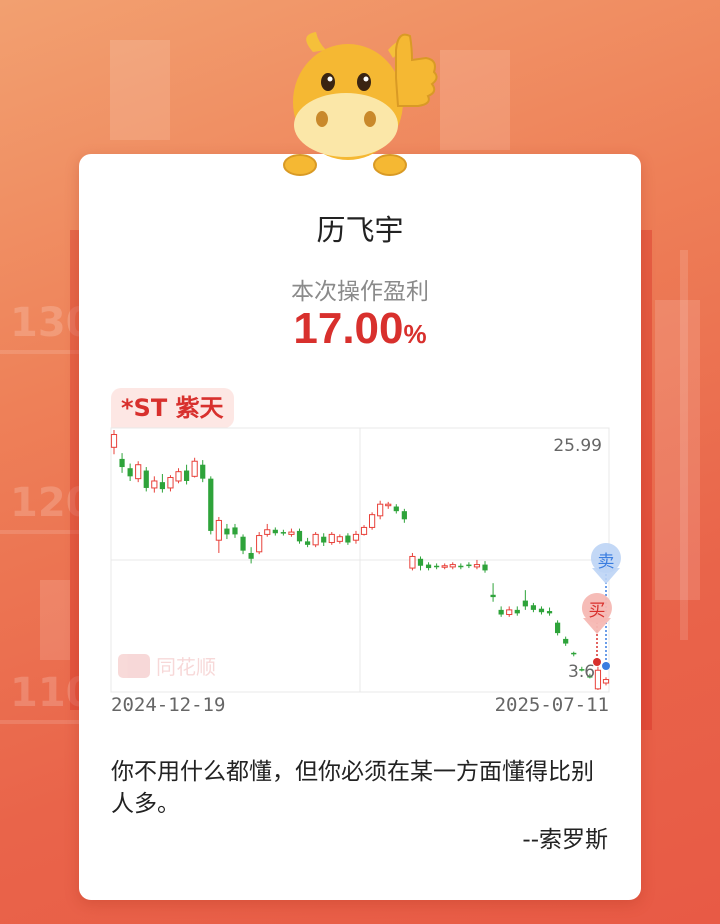 The image size is (720, 924). Describe the element at coordinates (597, 662) in the screenshot. I see `buy-point` at that location.